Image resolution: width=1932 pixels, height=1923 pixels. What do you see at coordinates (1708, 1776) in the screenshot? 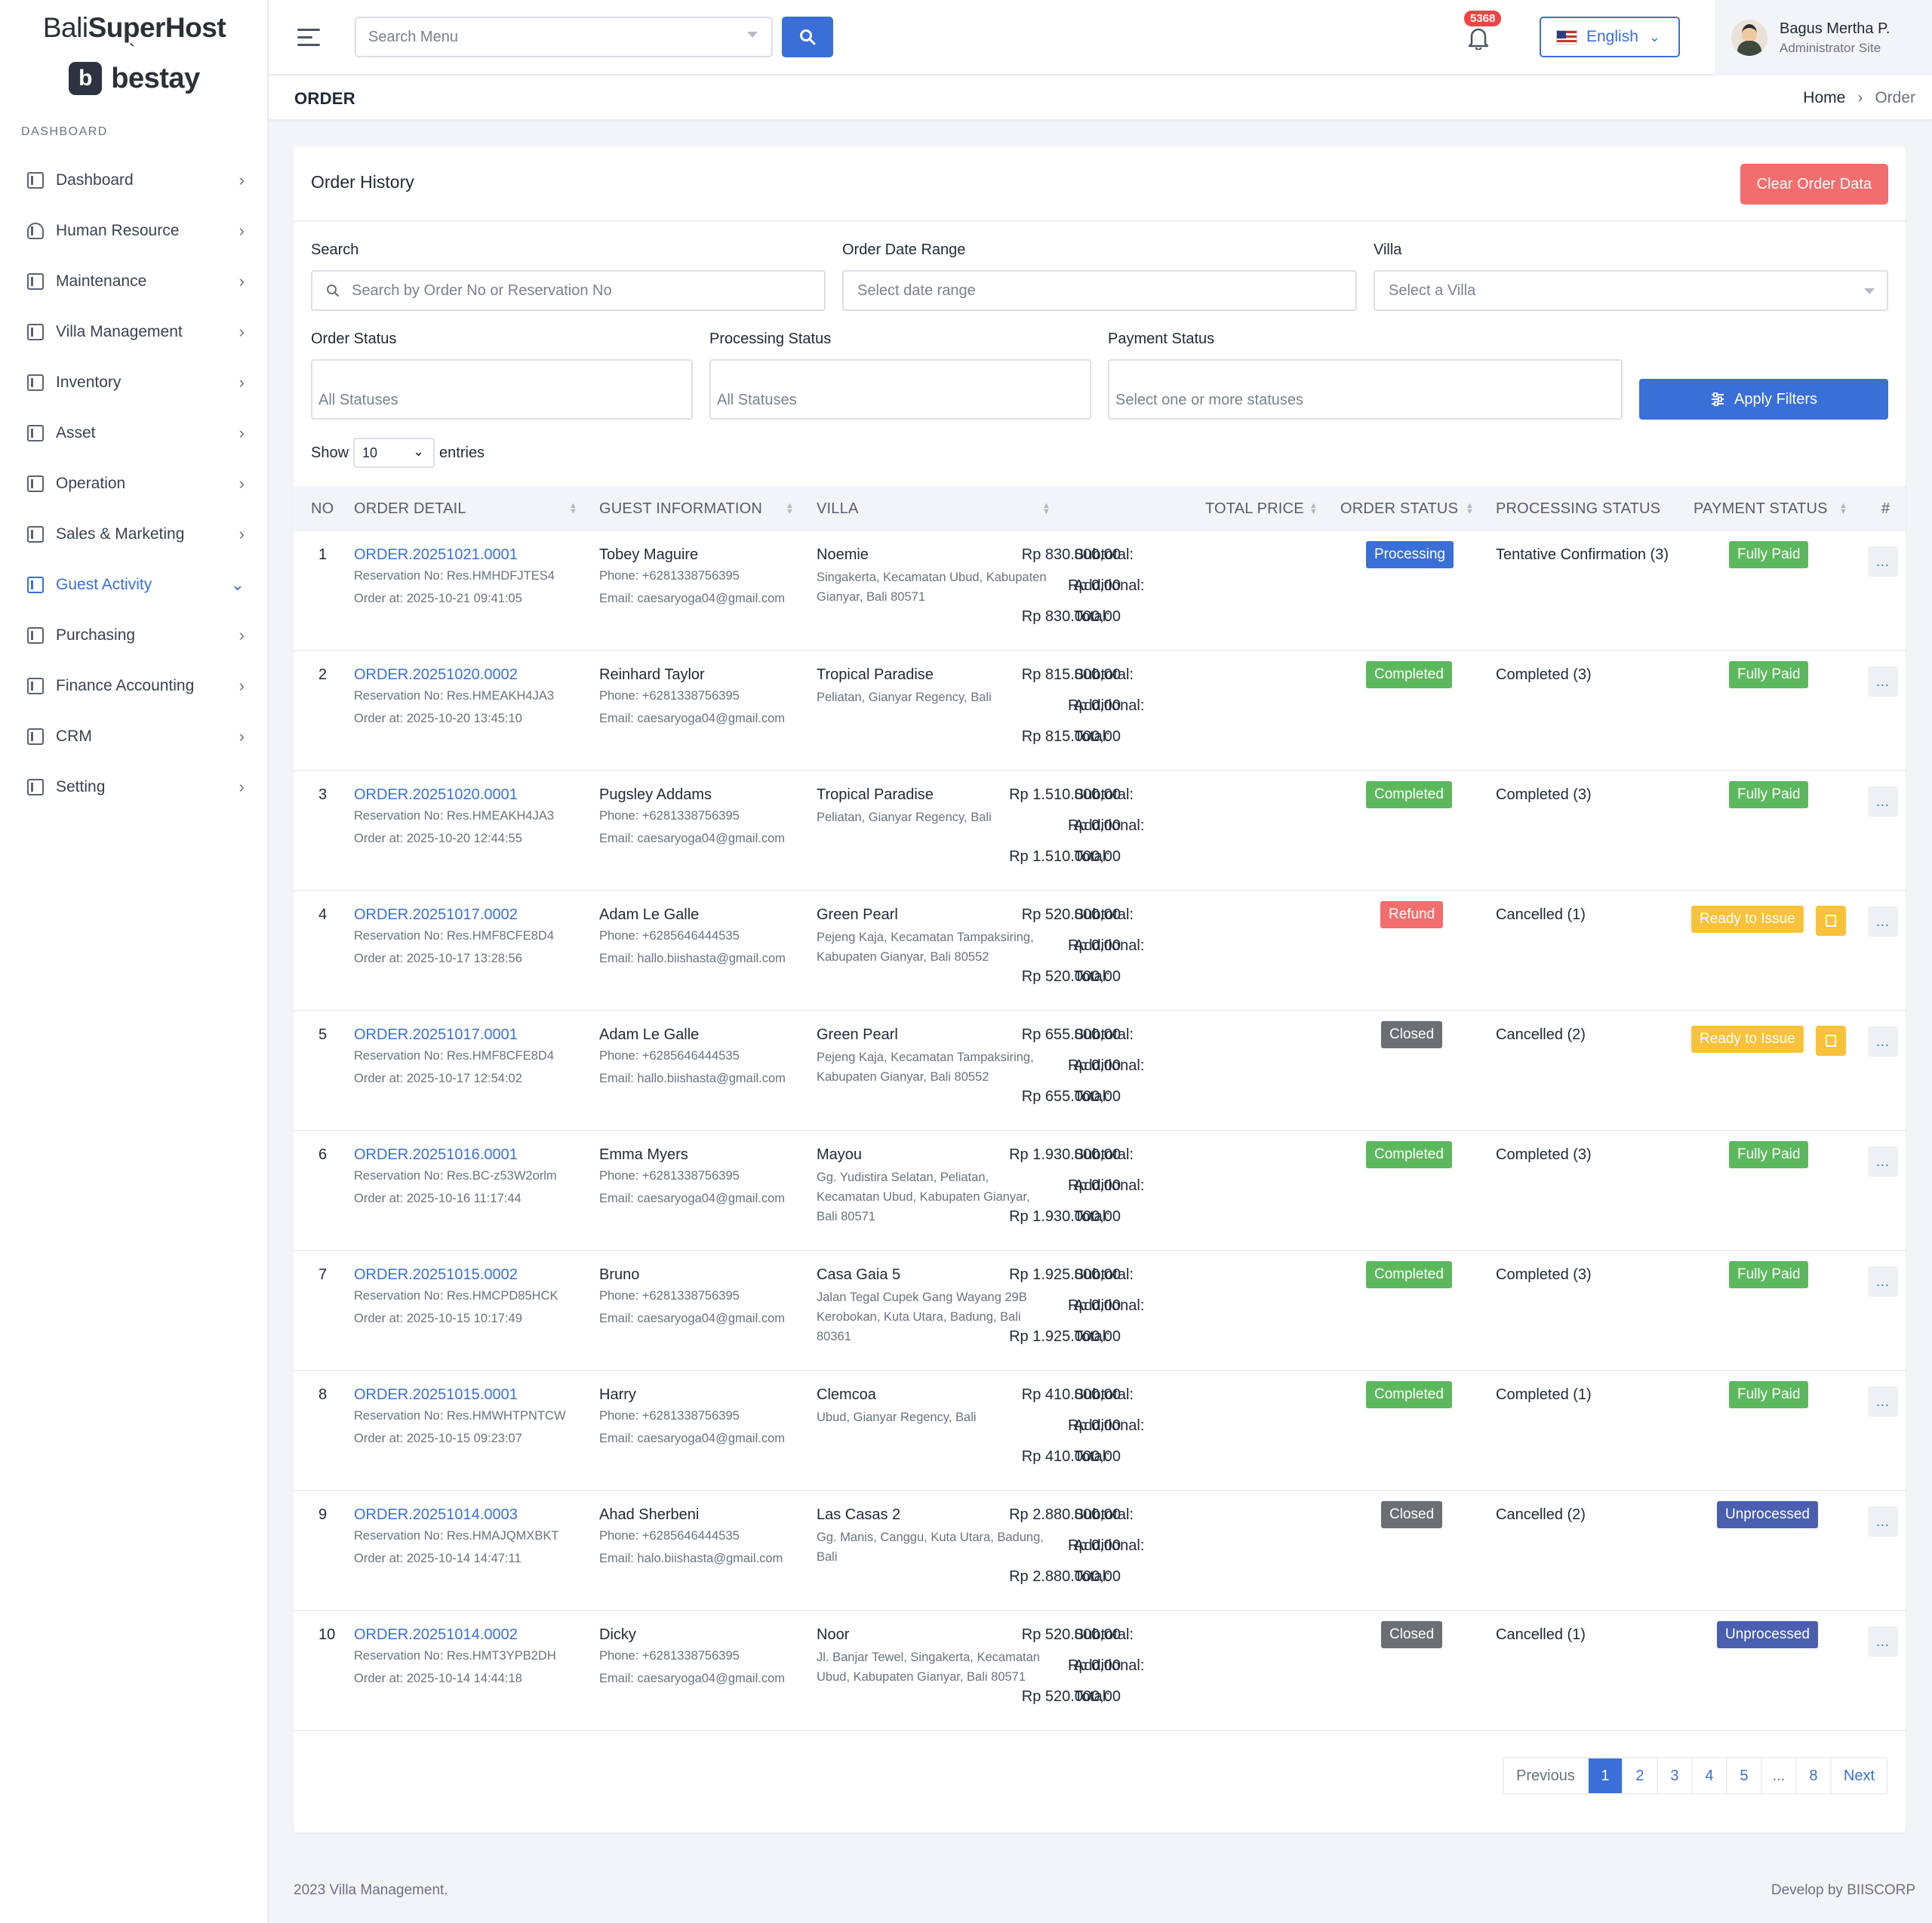
I see `pagination-page: 4` at bounding box center [1708, 1776].